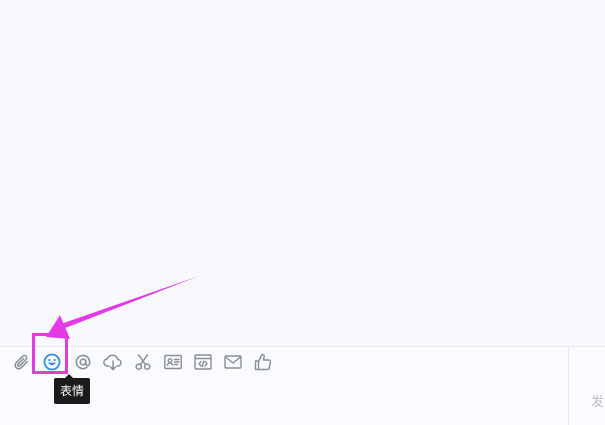 This screenshot has width=605, height=425. I want to click on paperclip-icon, so click(21, 362).